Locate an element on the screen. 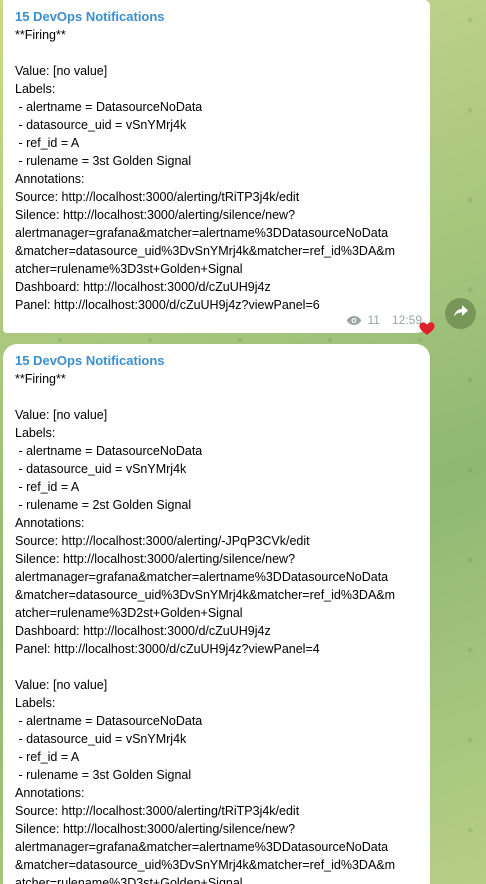 Image resolution: width=486 pixels, height=884 pixels. forward-button is located at coordinates (460, 313).